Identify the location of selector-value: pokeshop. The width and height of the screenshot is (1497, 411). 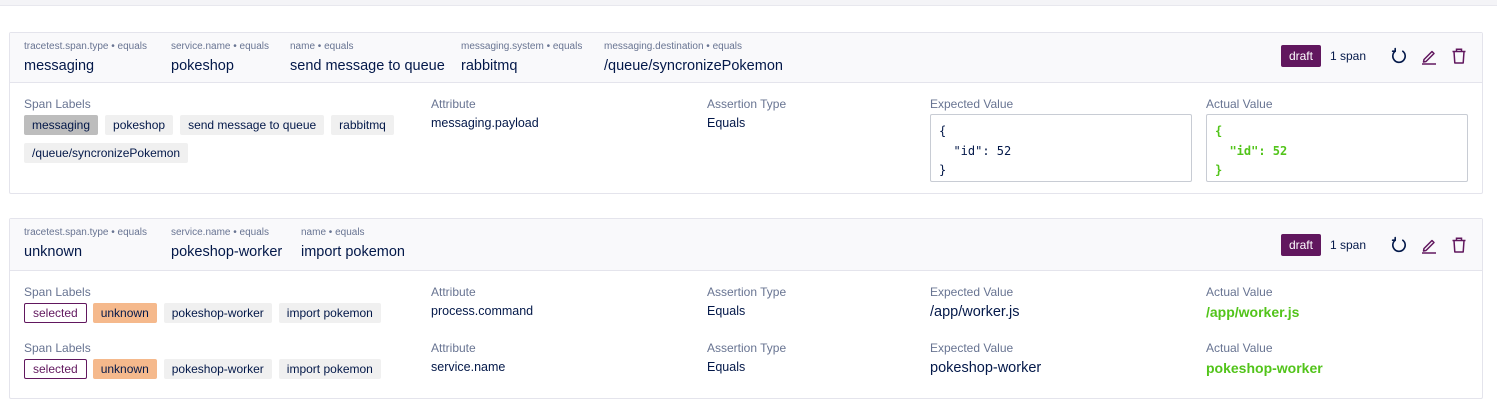
(202, 66).